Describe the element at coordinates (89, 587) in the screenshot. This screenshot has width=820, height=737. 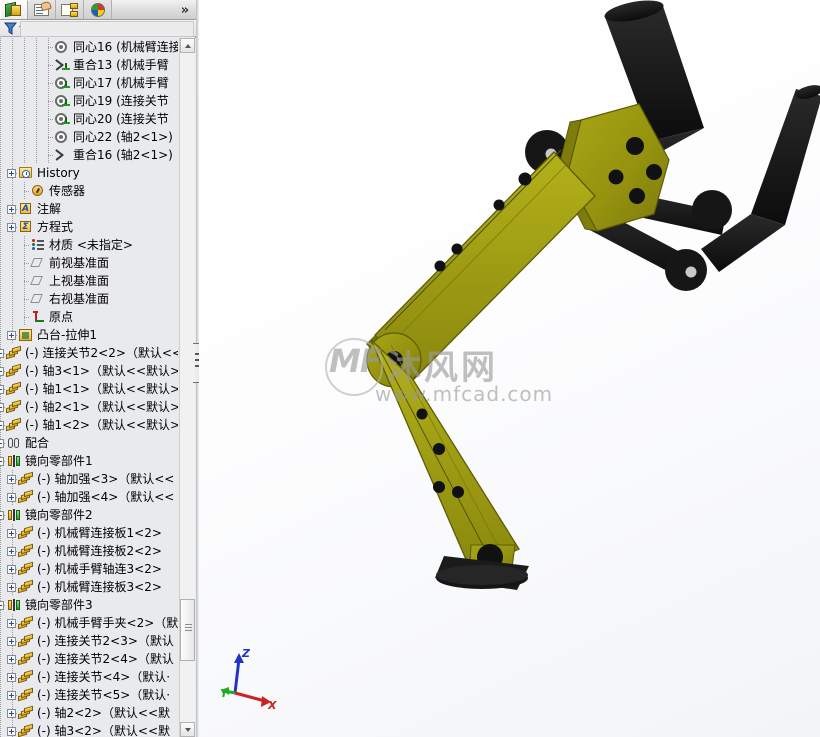
I see `tree-item: (-) 机械臂连接板3<2>` at that location.